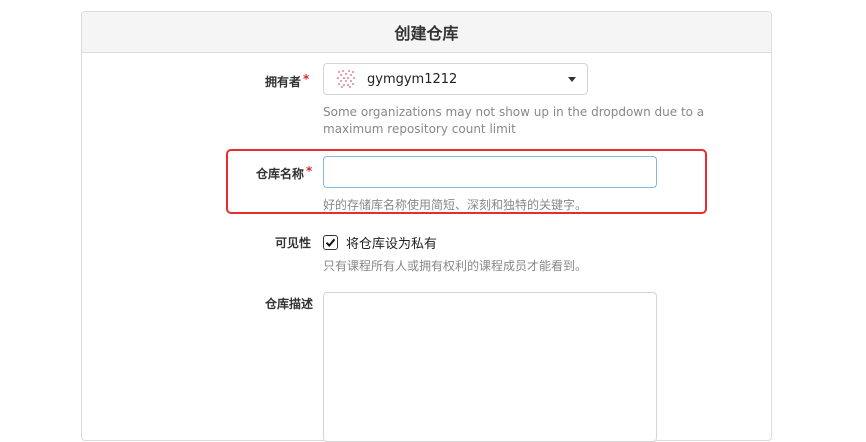 This screenshot has width=866, height=442. I want to click on private-checkbox, so click(330, 242).